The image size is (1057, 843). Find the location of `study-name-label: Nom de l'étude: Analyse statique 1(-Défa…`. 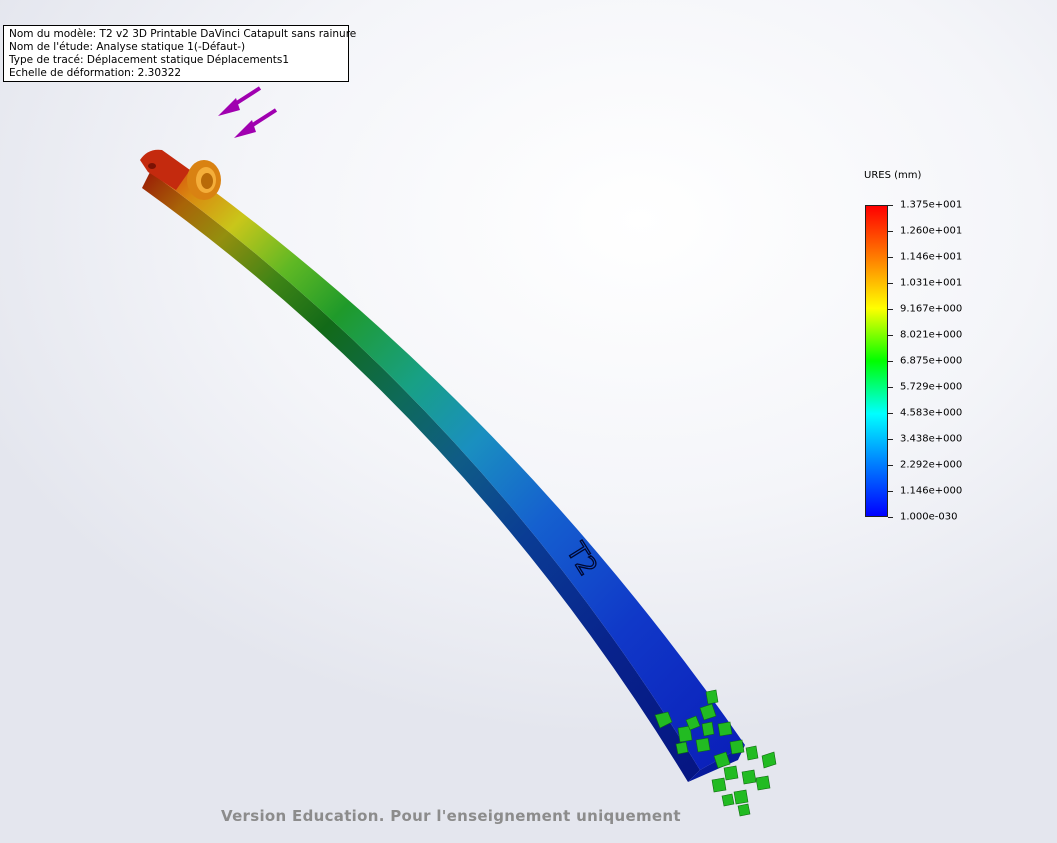

study-name-label: Nom de l'étude: Analyse statique 1(-Défa… is located at coordinates (127, 47).